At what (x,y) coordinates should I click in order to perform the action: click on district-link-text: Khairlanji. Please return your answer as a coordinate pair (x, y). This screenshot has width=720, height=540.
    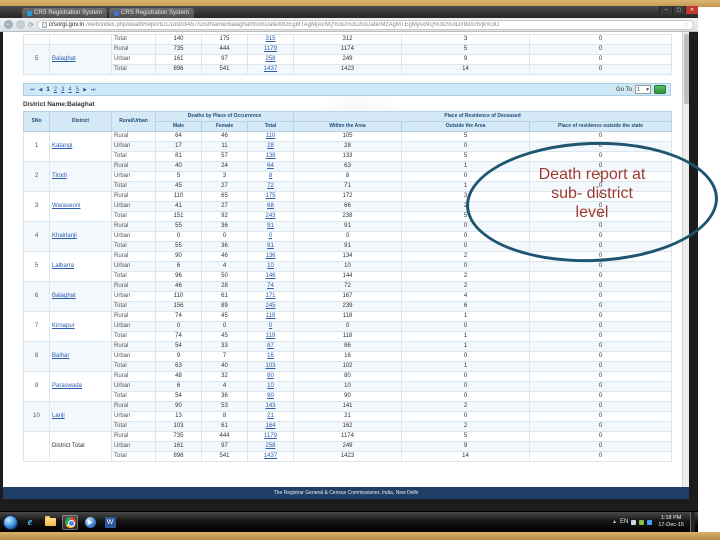
    Looking at the image, I should click on (64, 236).